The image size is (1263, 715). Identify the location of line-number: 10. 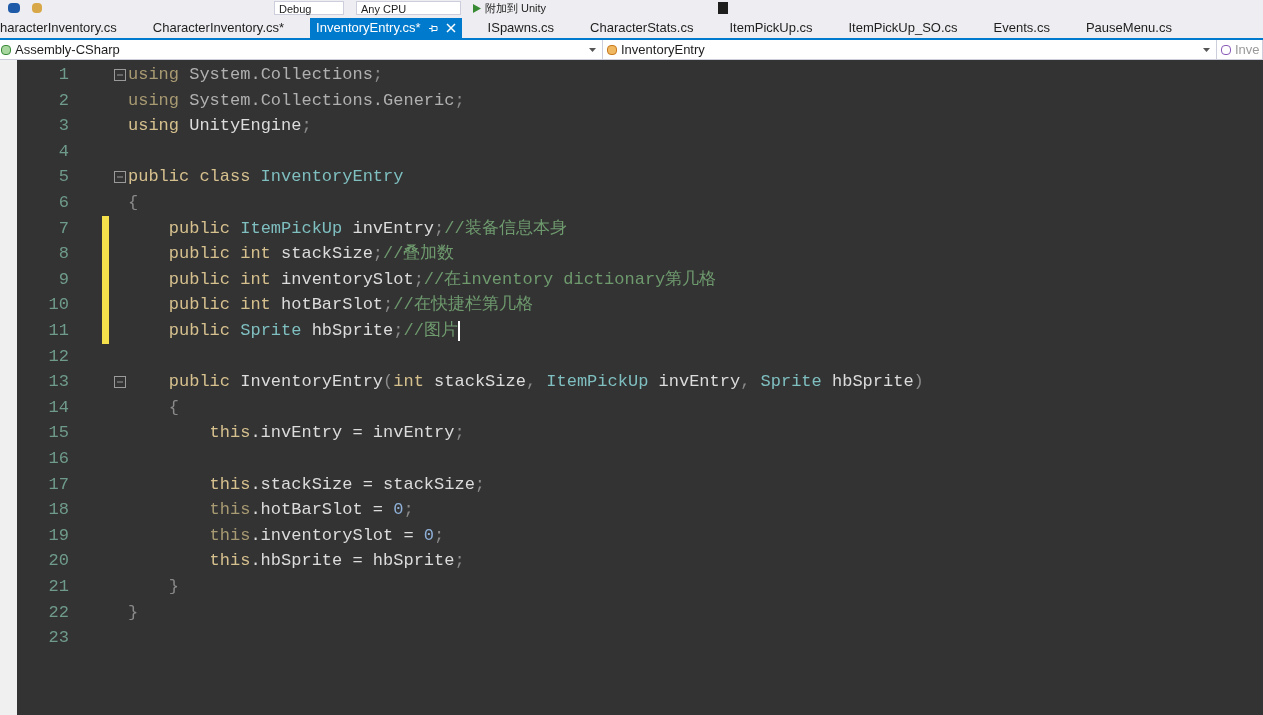
(58, 305).